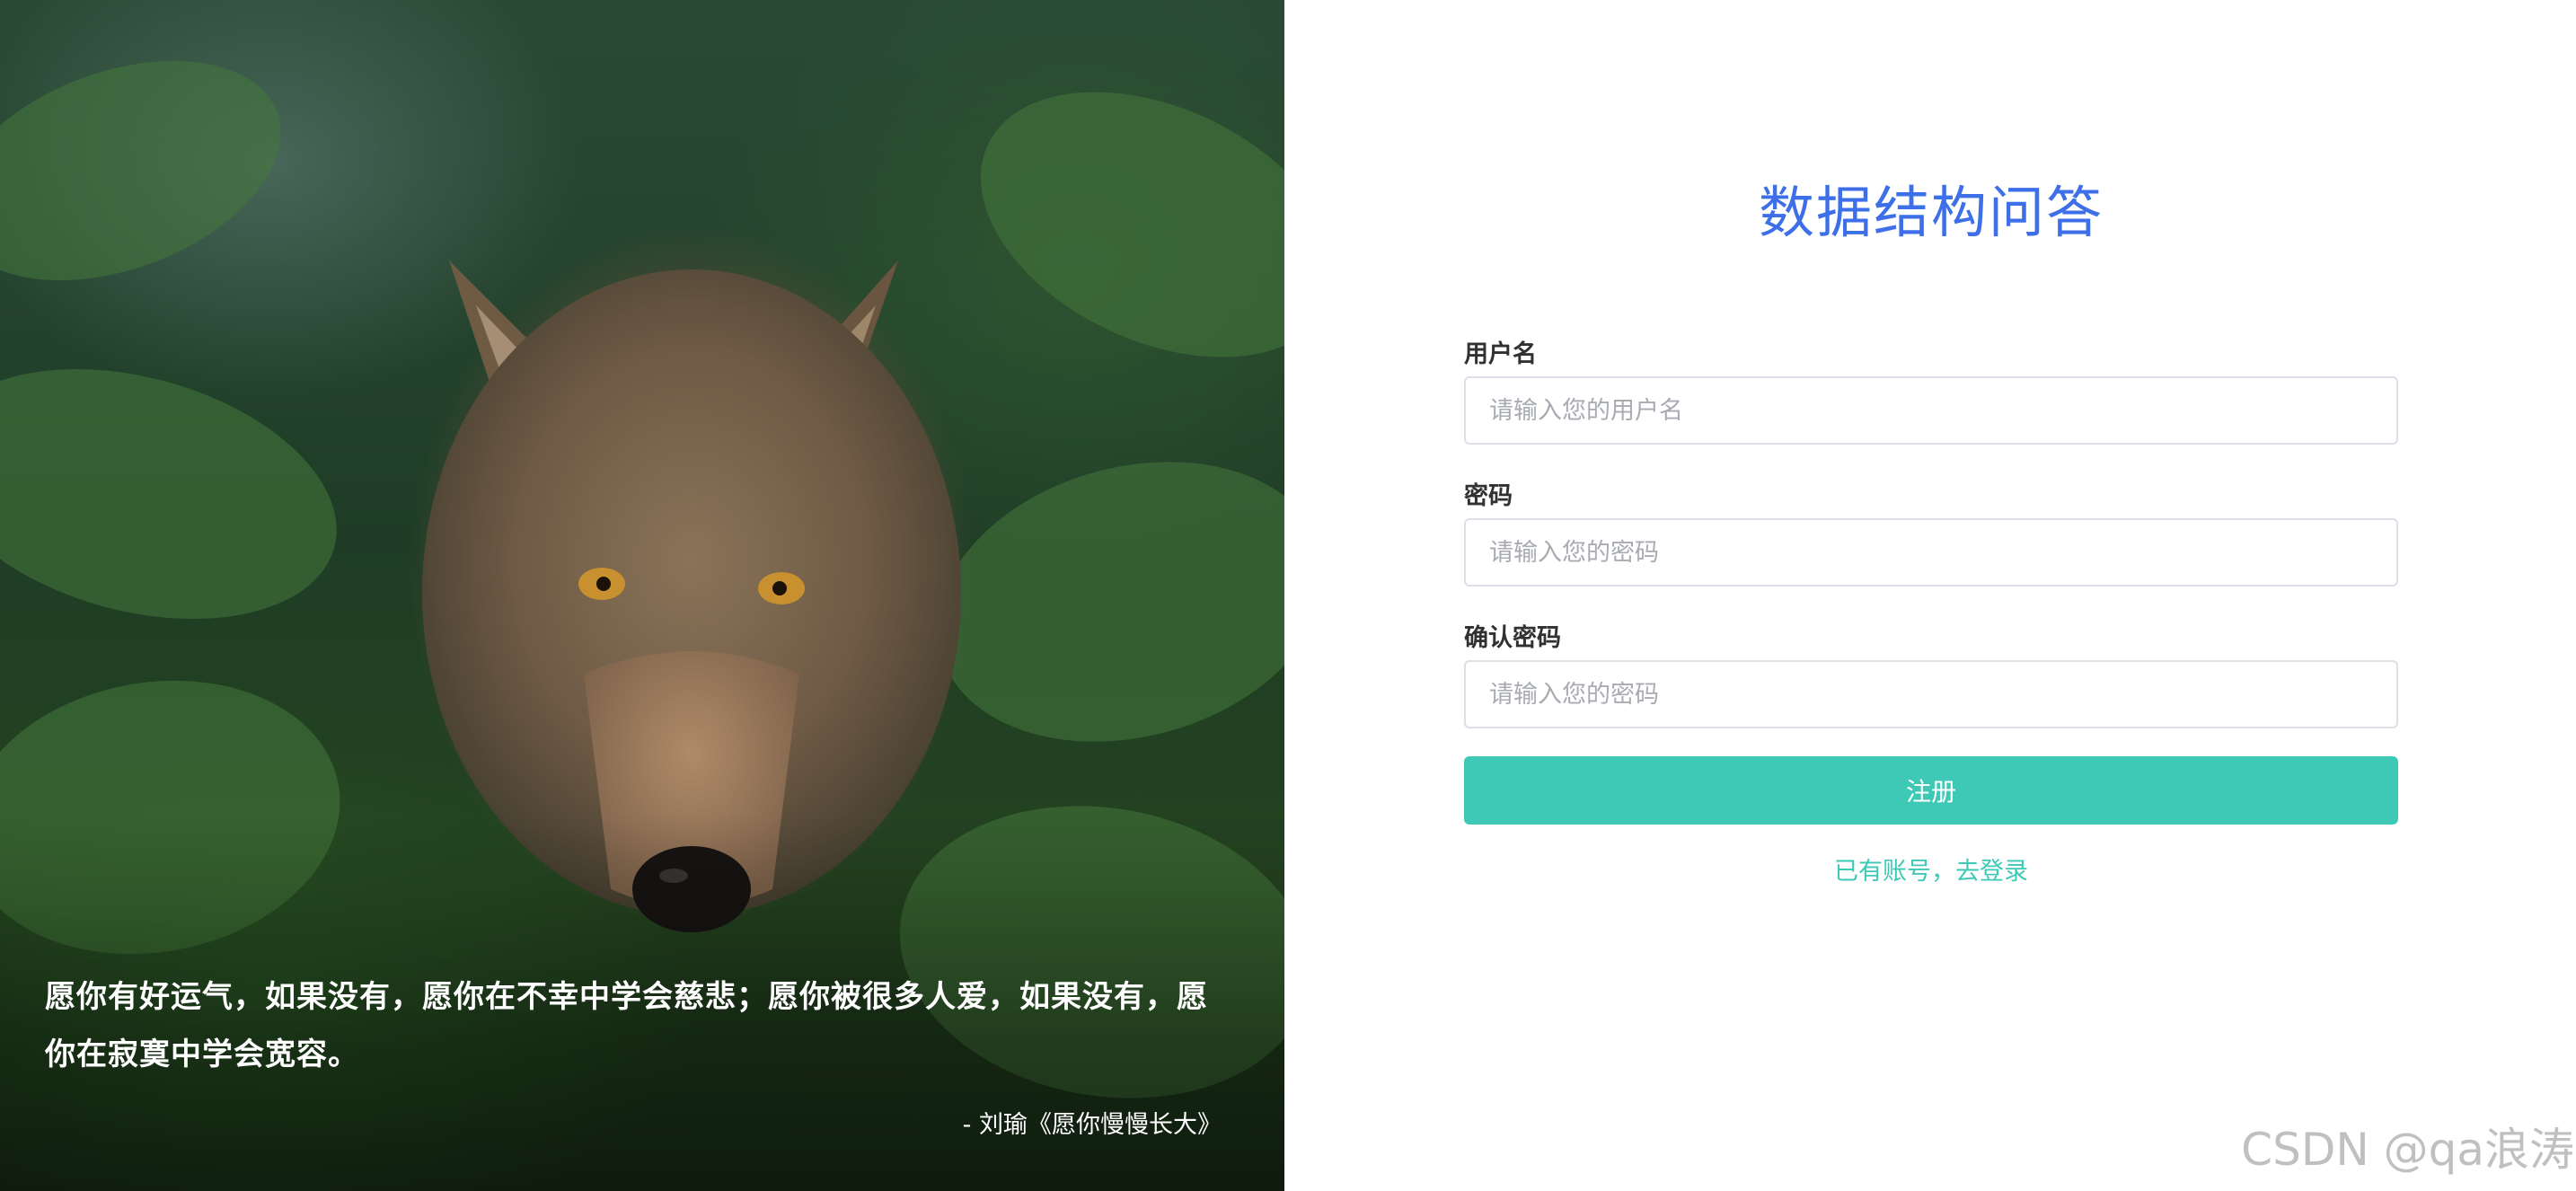 The width and height of the screenshot is (2576, 1191). I want to click on confirm-password-label: 确认密码, so click(1512, 638).